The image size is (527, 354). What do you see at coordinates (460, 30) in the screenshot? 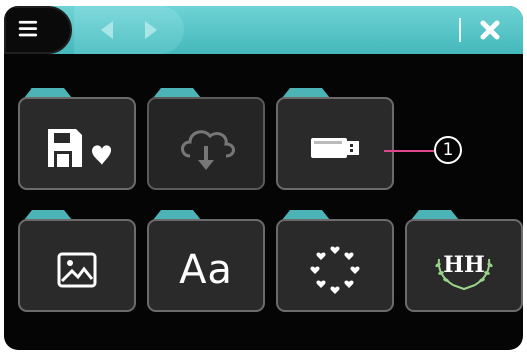
I see `toolbar-divider` at bounding box center [460, 30].